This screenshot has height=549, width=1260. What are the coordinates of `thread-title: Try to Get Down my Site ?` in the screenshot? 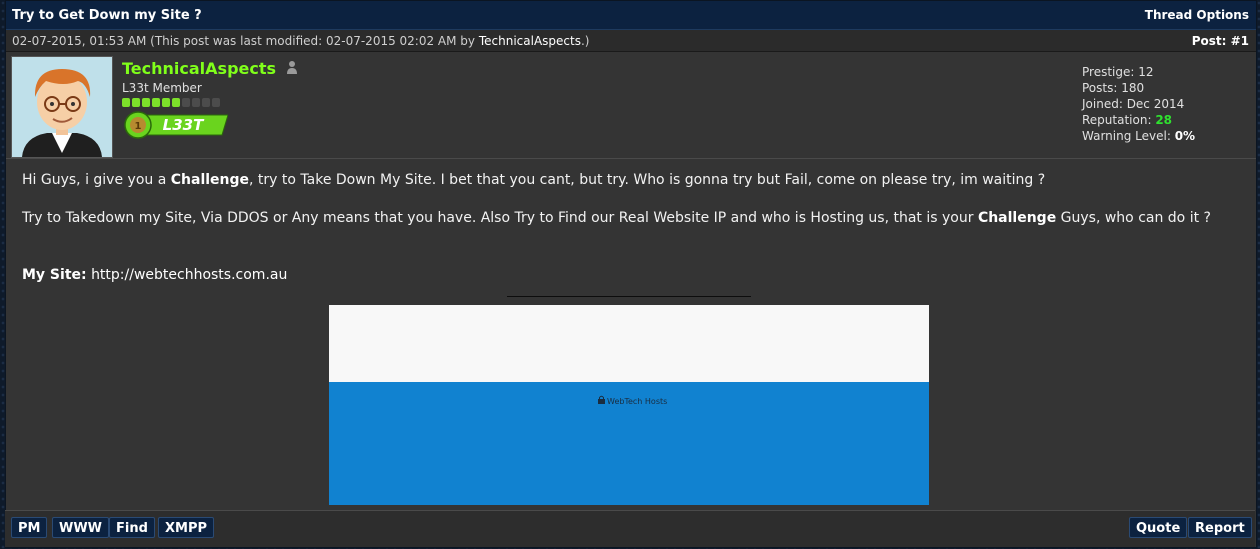 It's located at (107, 15).